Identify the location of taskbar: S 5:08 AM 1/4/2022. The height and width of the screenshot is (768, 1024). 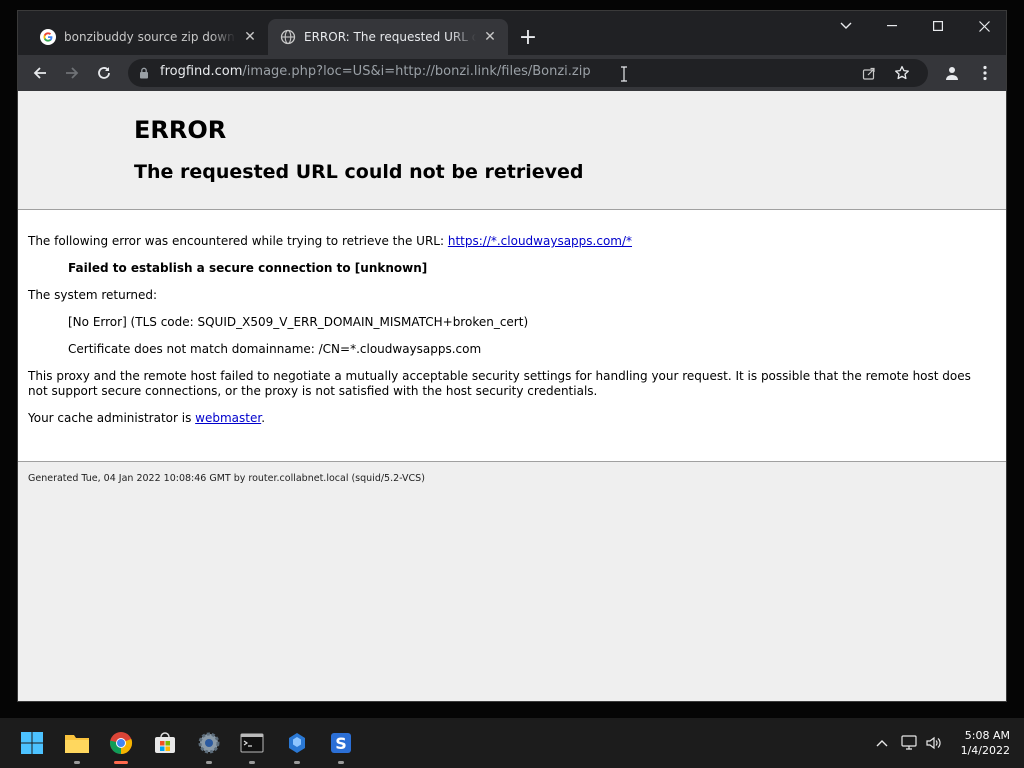
(512, 743).